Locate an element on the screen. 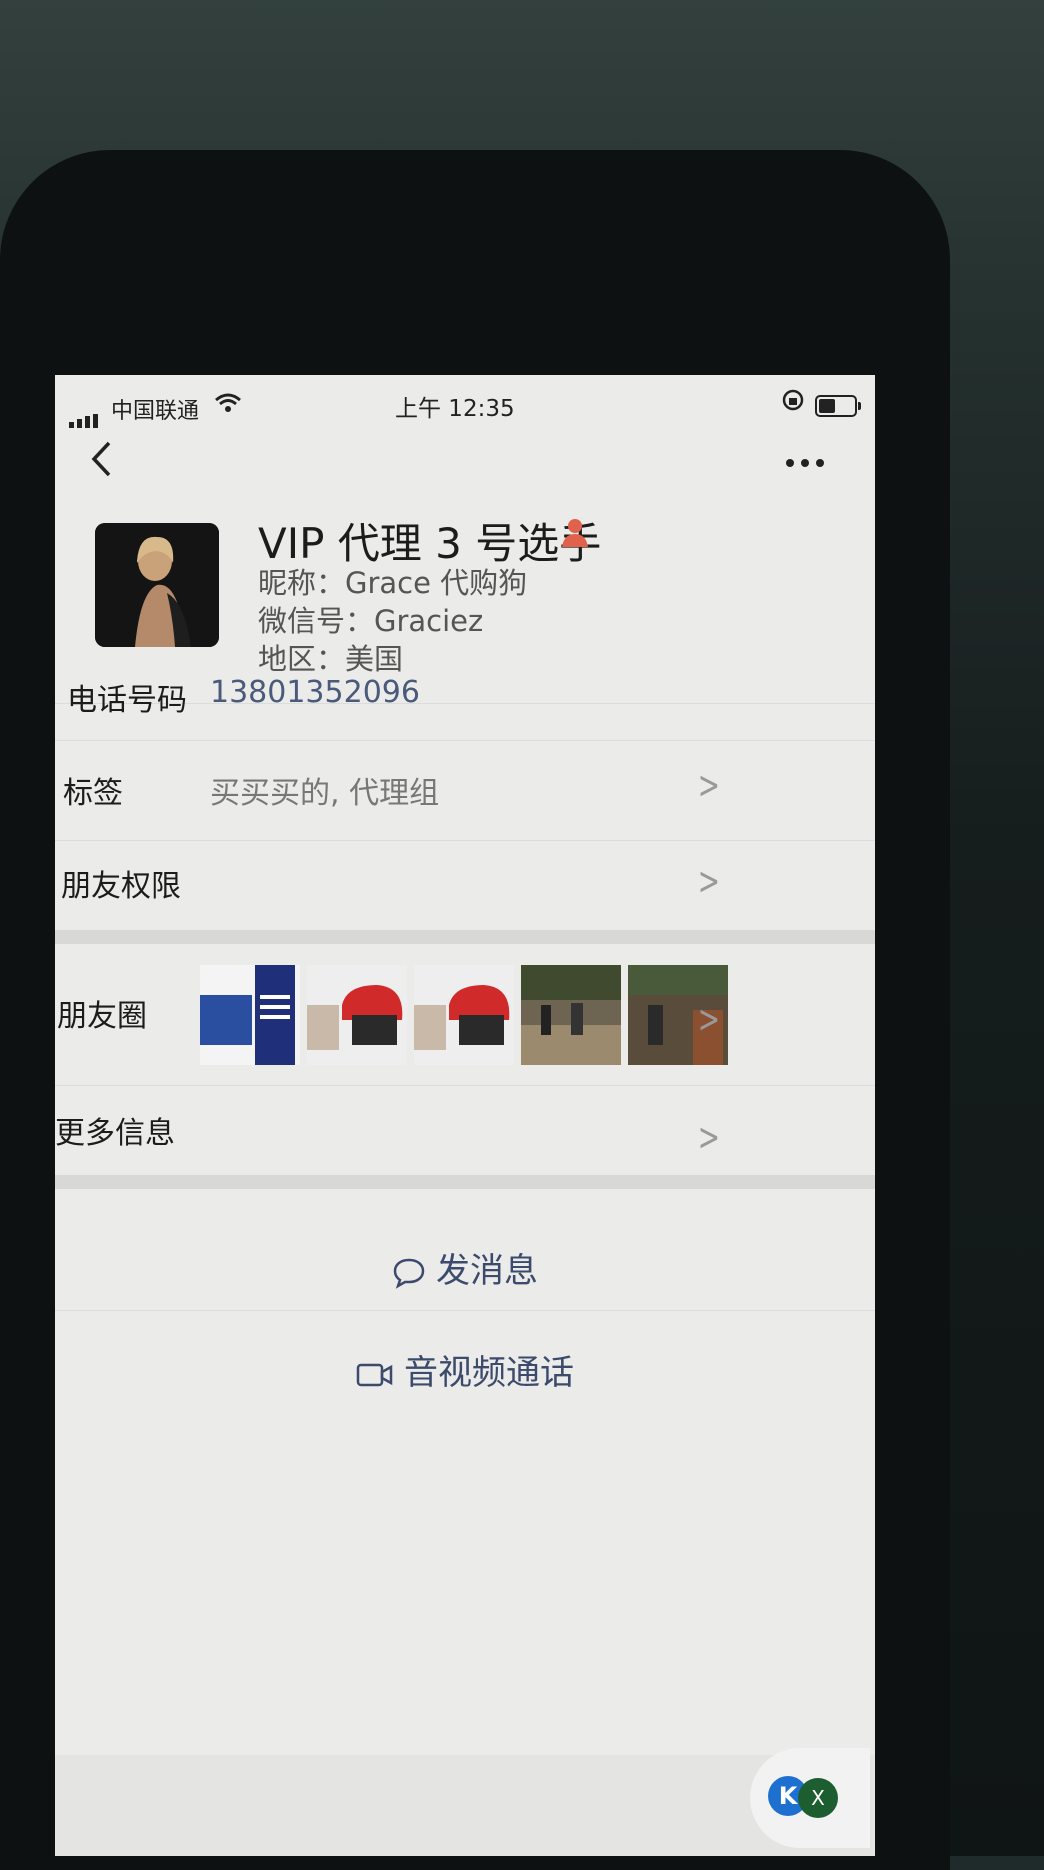 The image size is (1044, 1870). status-bar: 中国联通 上午 12:35 is located at coordinates (465, 402).